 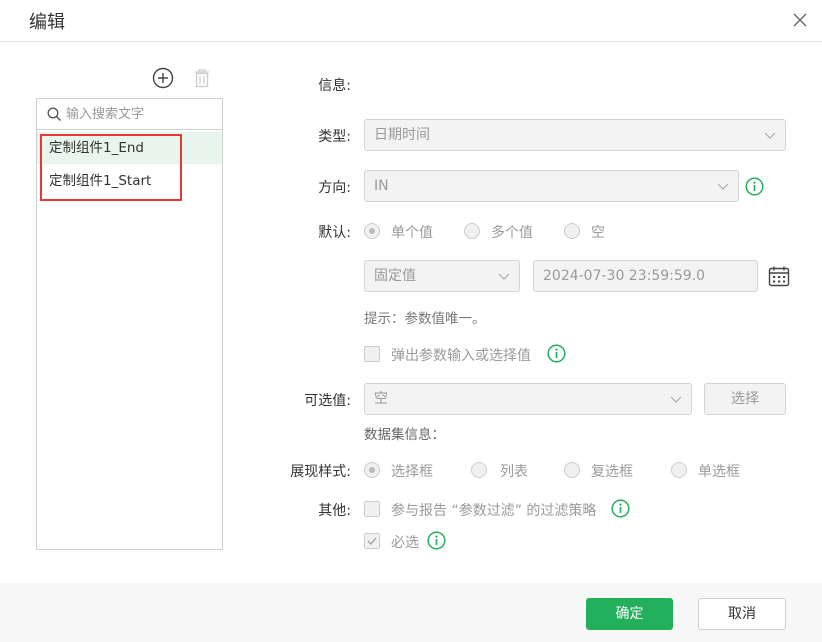 What do you see at coordinates (405, 543) in the screenshot?
I see `required-label: 必选` at bounding box center [405, 543].